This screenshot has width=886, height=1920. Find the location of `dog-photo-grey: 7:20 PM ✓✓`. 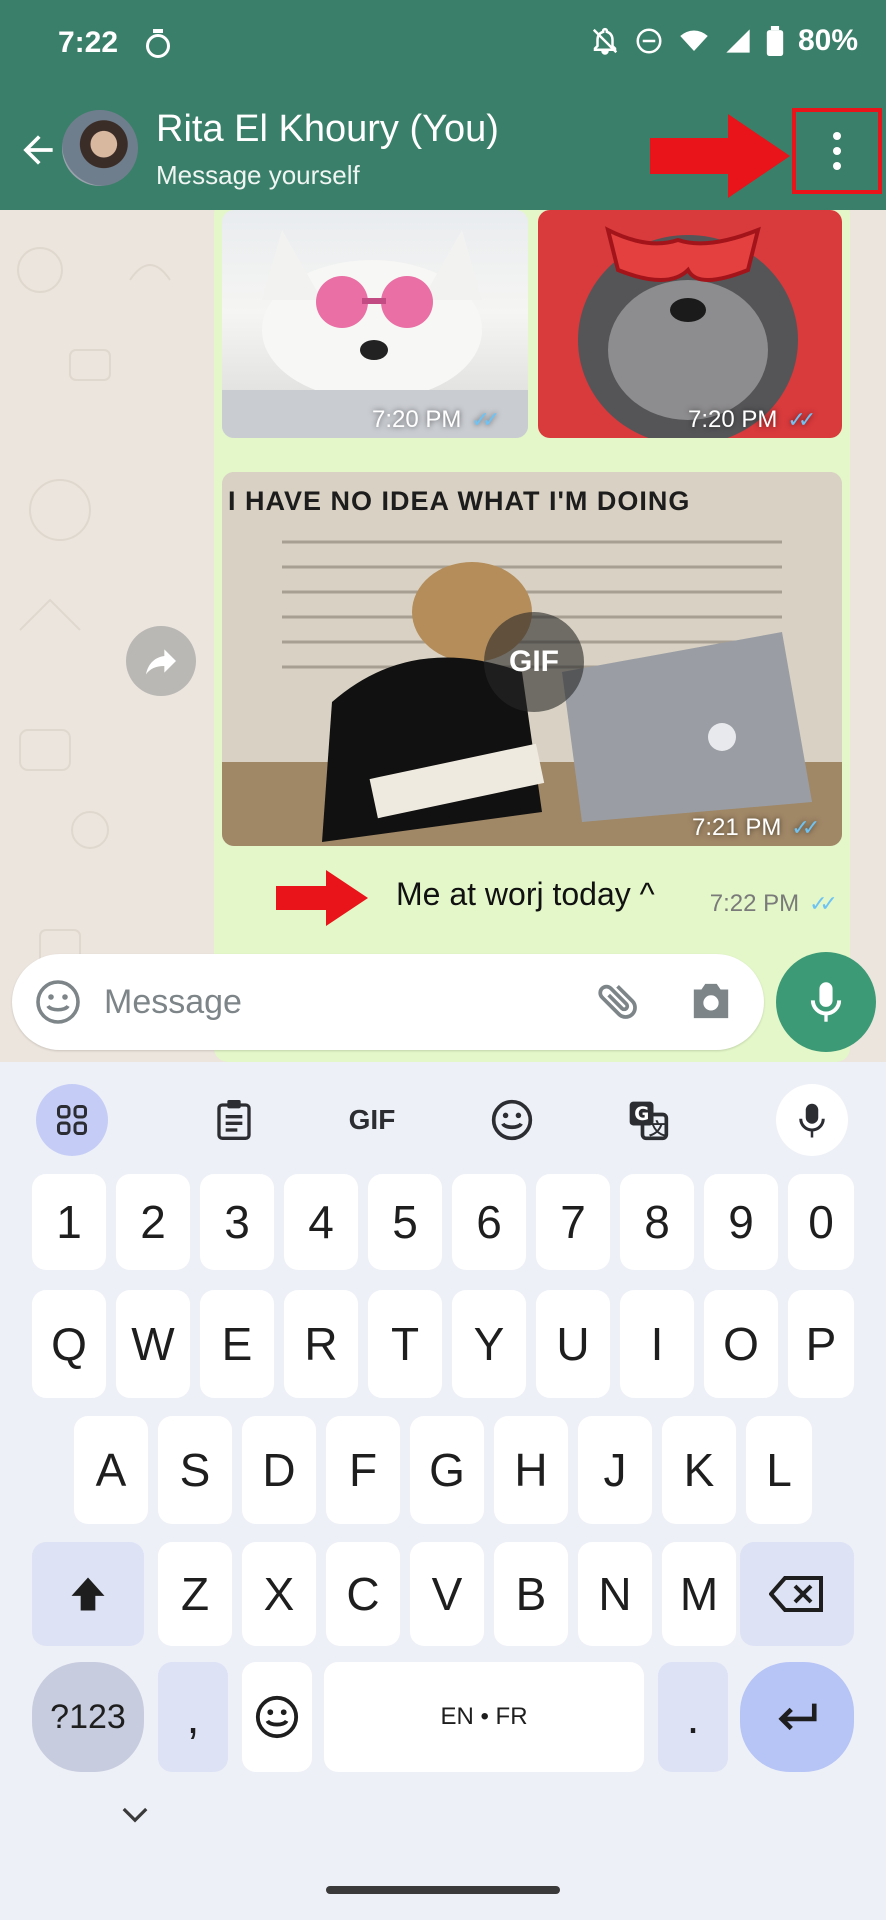

dog-photo-grey: 7:20 PM ✓✓ is located at coordinates (690, 324).